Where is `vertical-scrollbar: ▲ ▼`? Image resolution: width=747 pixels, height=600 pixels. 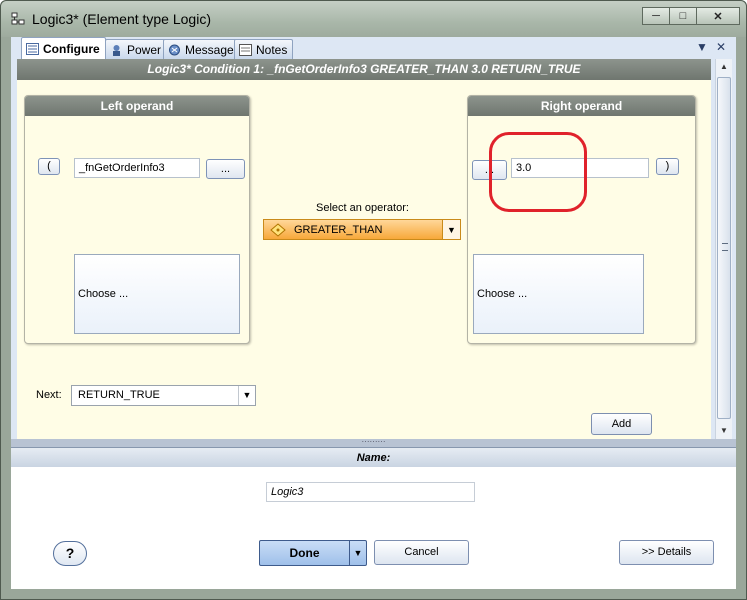 vertical-scrollbar: ▲ ▼ is located at coordinates (723, 249).